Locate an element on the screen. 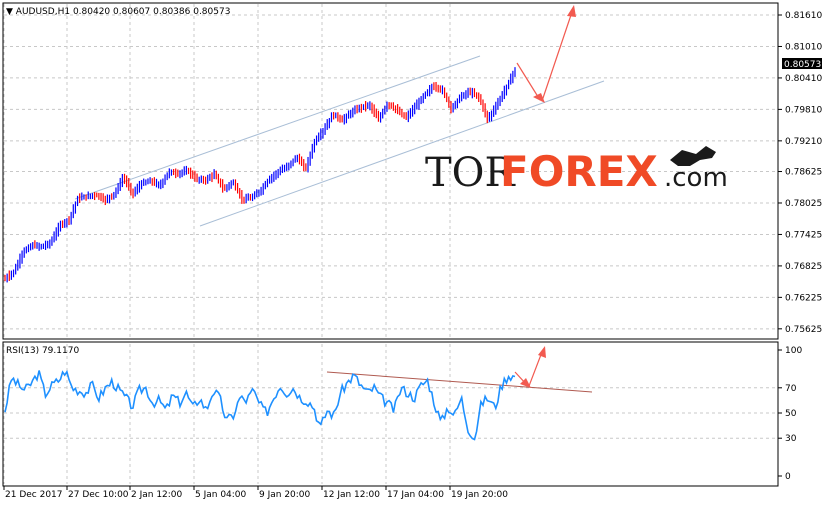  time-tick-label: 12 Jan 12:00 is located at coordinates (351, 495).